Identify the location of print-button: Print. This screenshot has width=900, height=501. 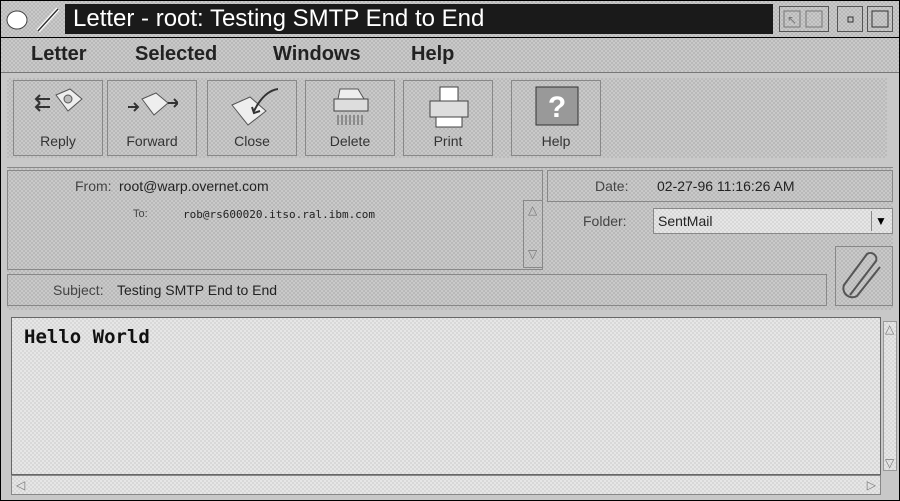
(448, 118).